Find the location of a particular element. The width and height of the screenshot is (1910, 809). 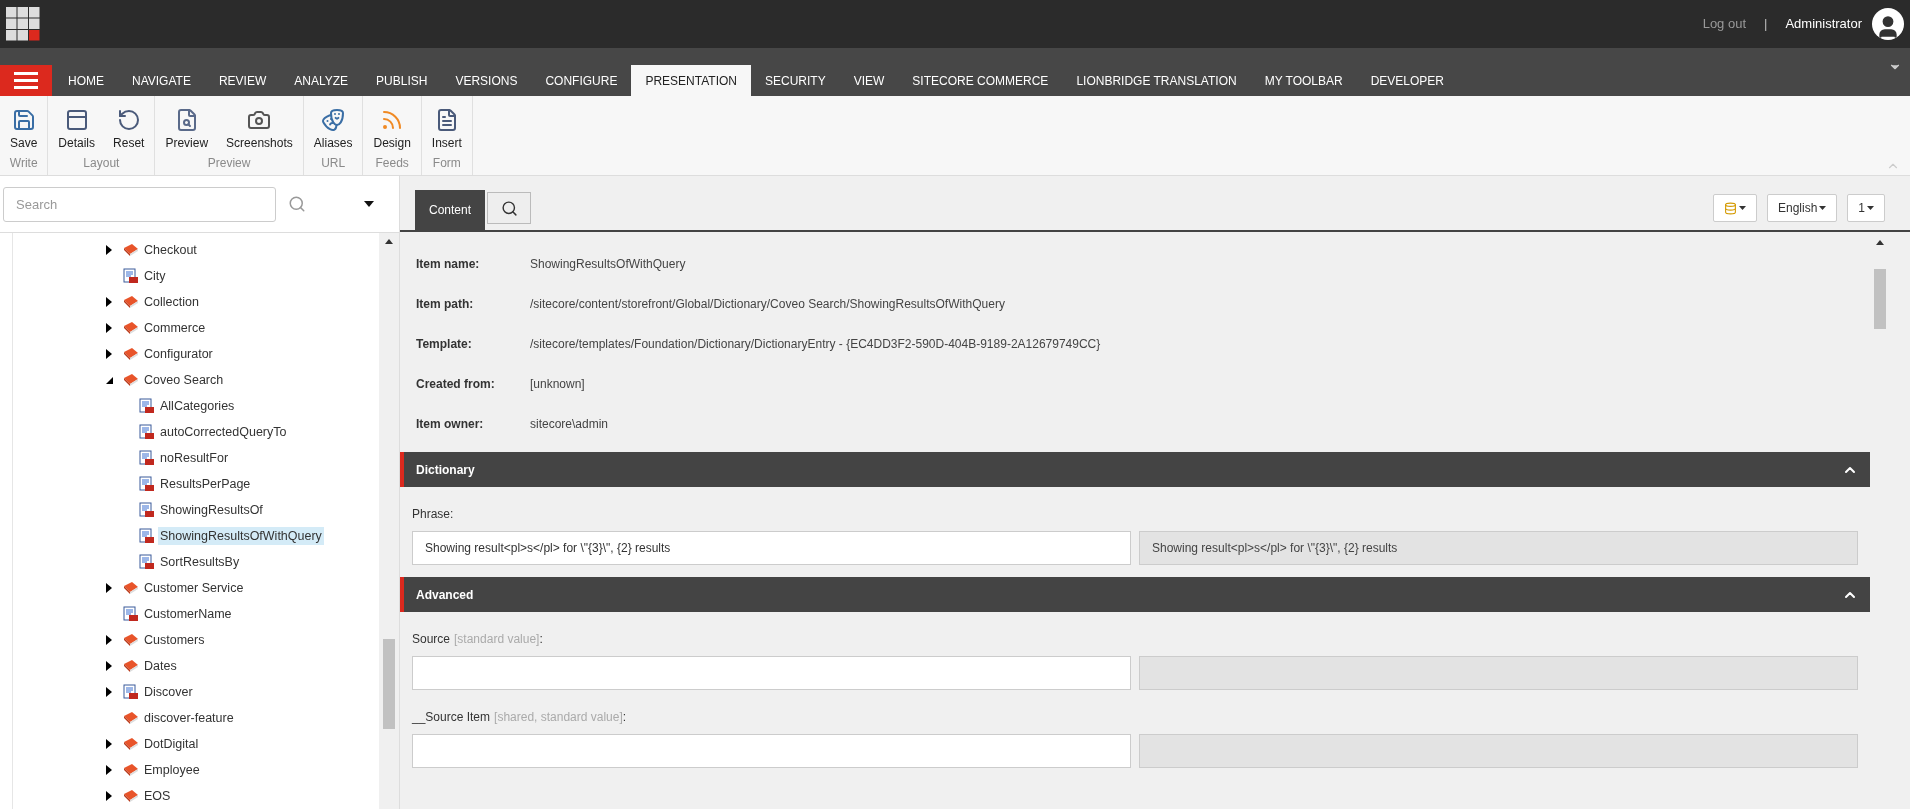

ribbon-tab: REVIEW is located at coordinates (242, 80).